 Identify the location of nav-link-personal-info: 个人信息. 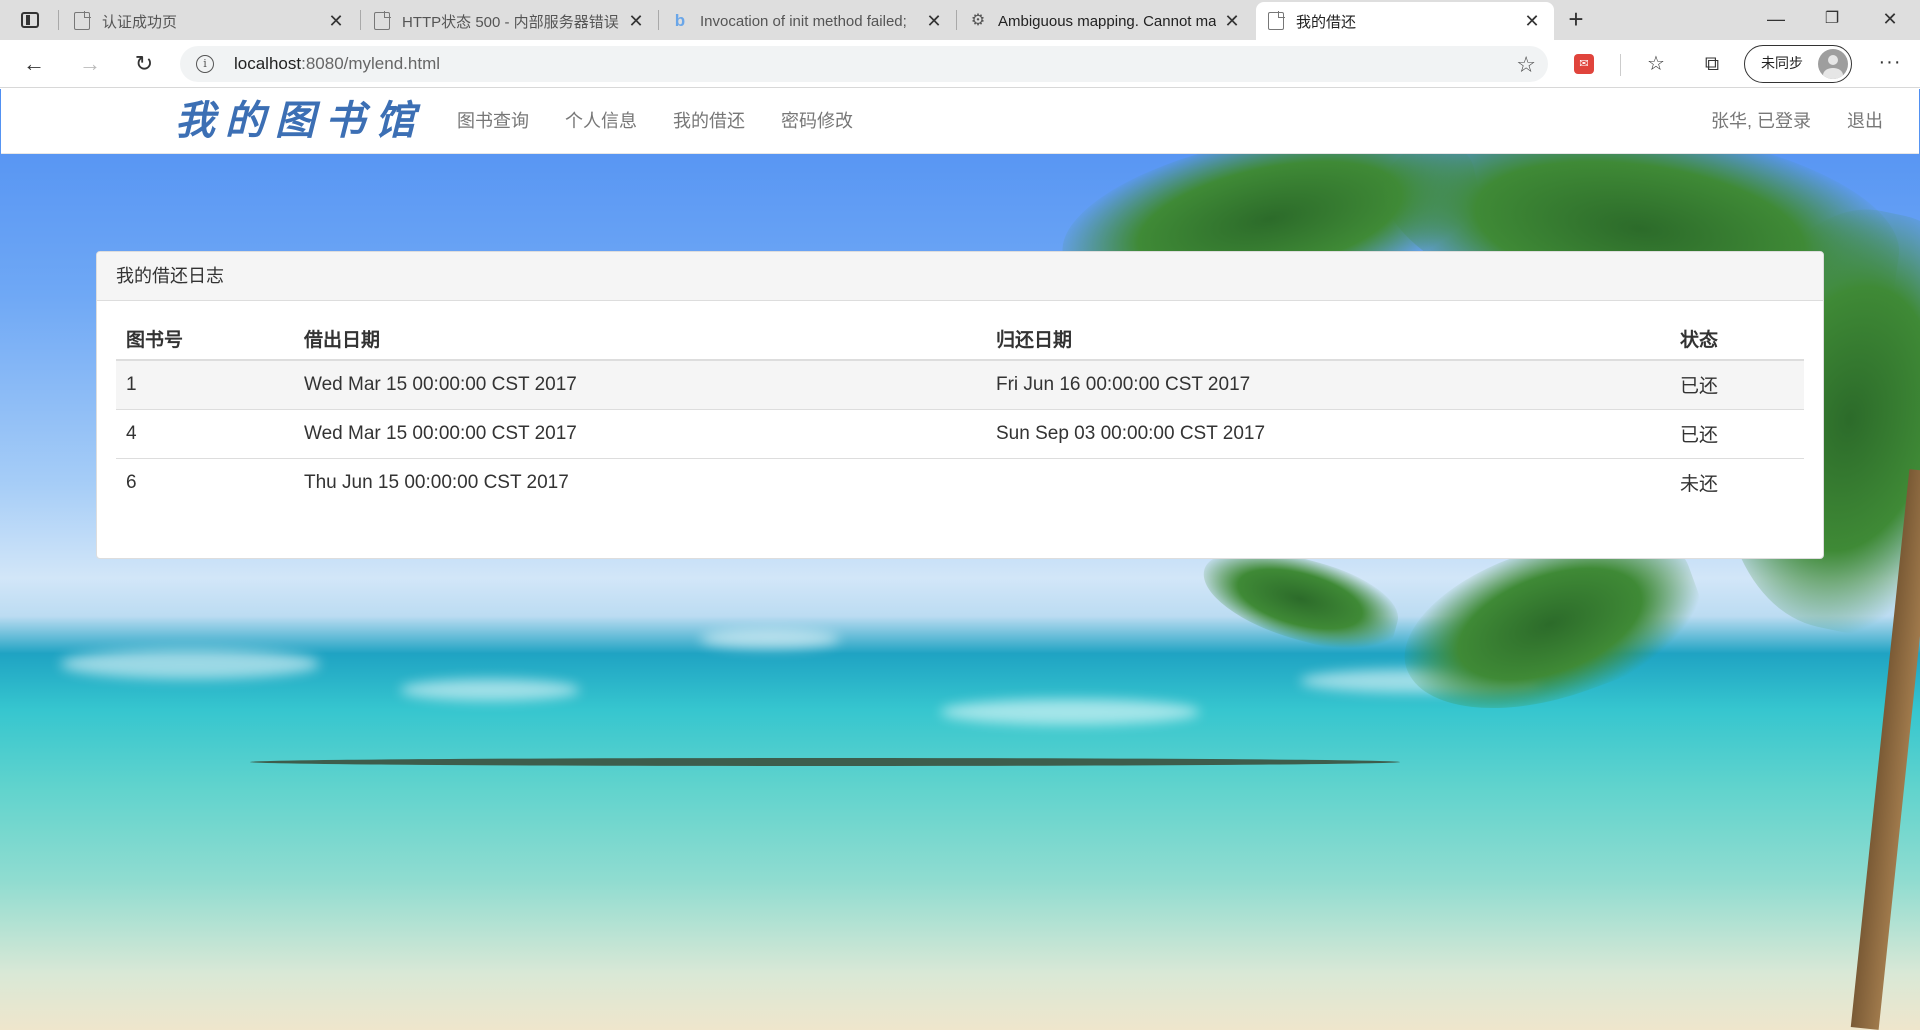
(601, 121).